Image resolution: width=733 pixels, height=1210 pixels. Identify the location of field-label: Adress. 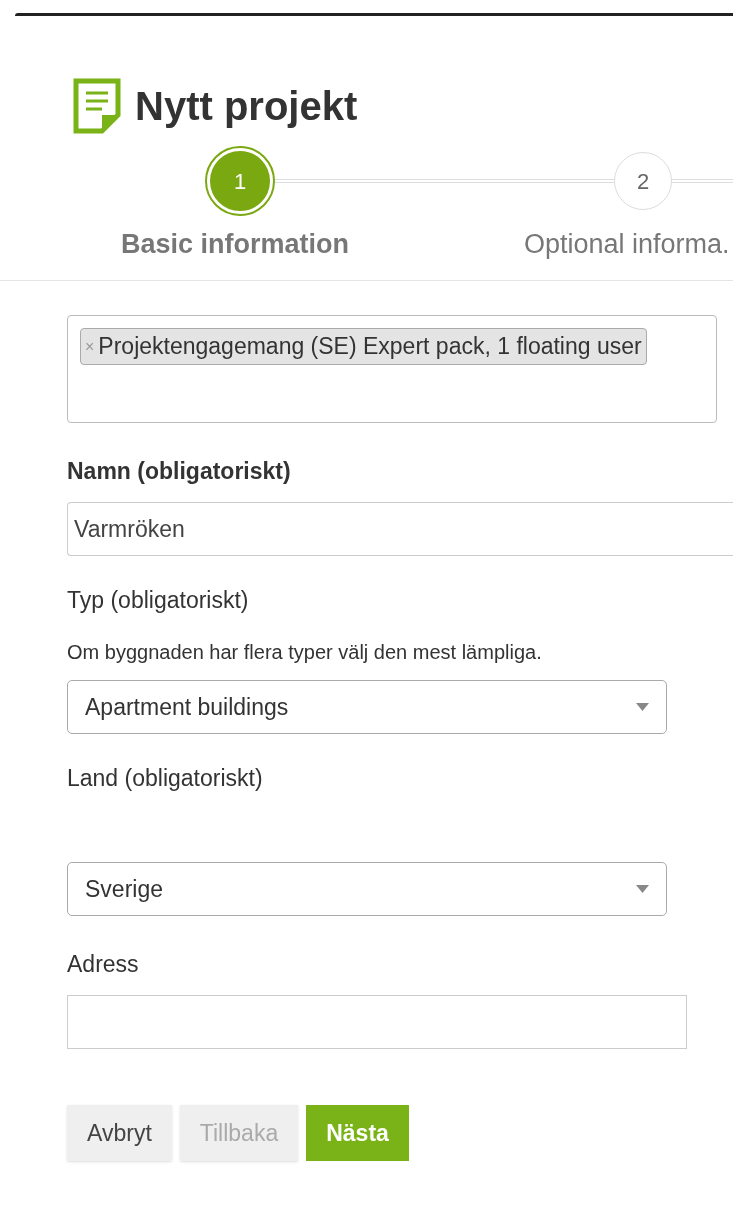
(103, 964).